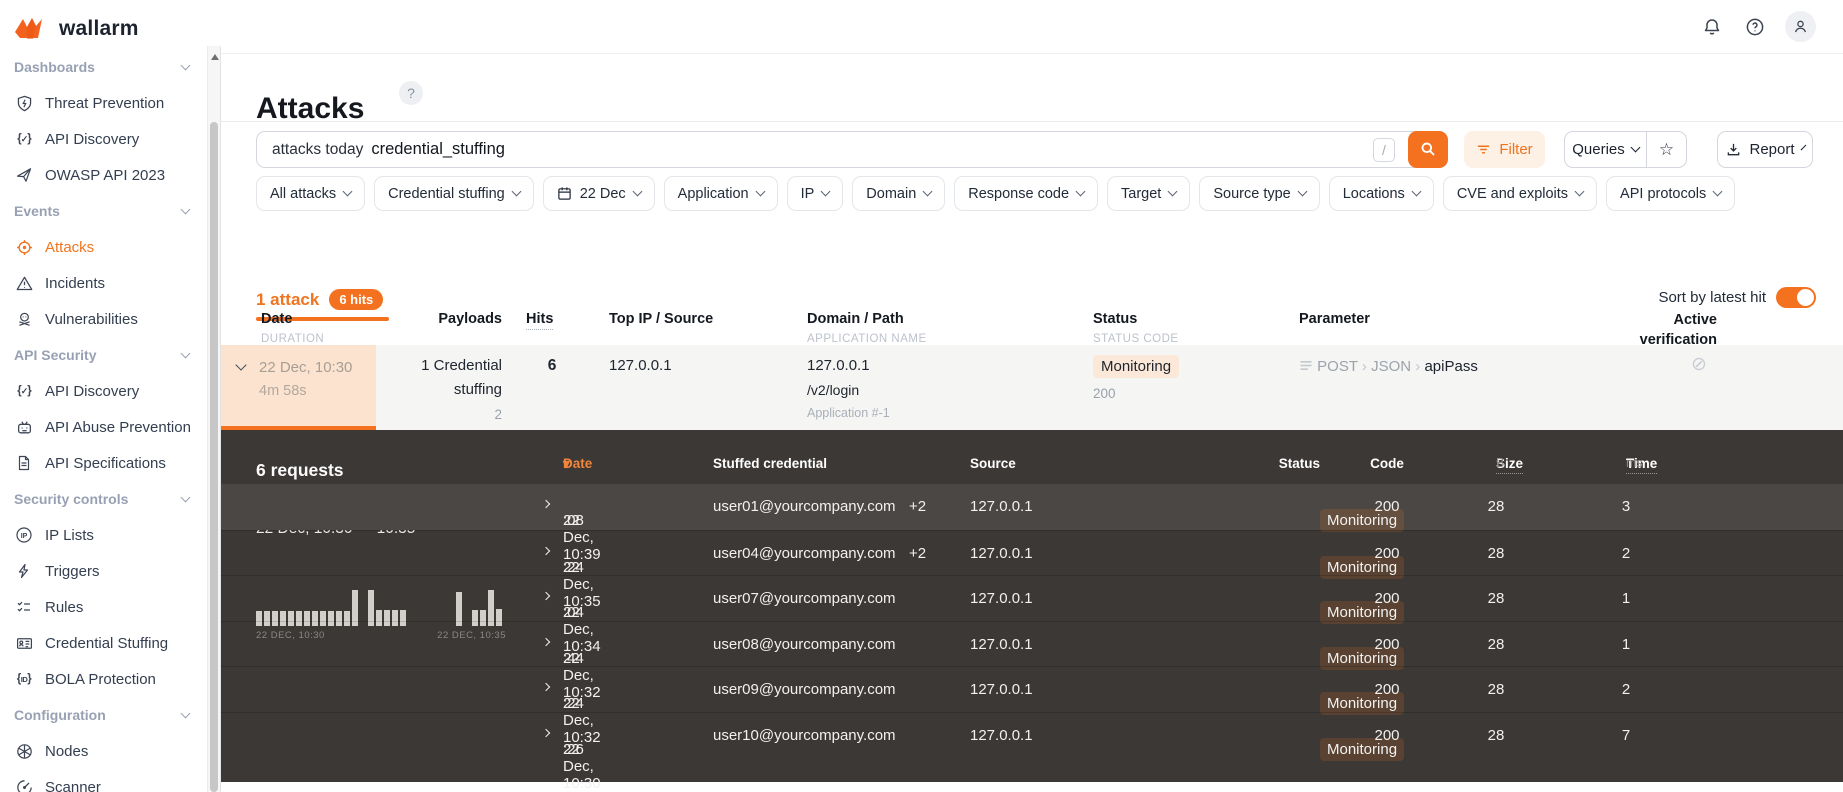  What do you see at coordinates (1026, 193) in the screenshot?
I see `filter-chip-response-code: Response code` at bounding box center [1026, 193].